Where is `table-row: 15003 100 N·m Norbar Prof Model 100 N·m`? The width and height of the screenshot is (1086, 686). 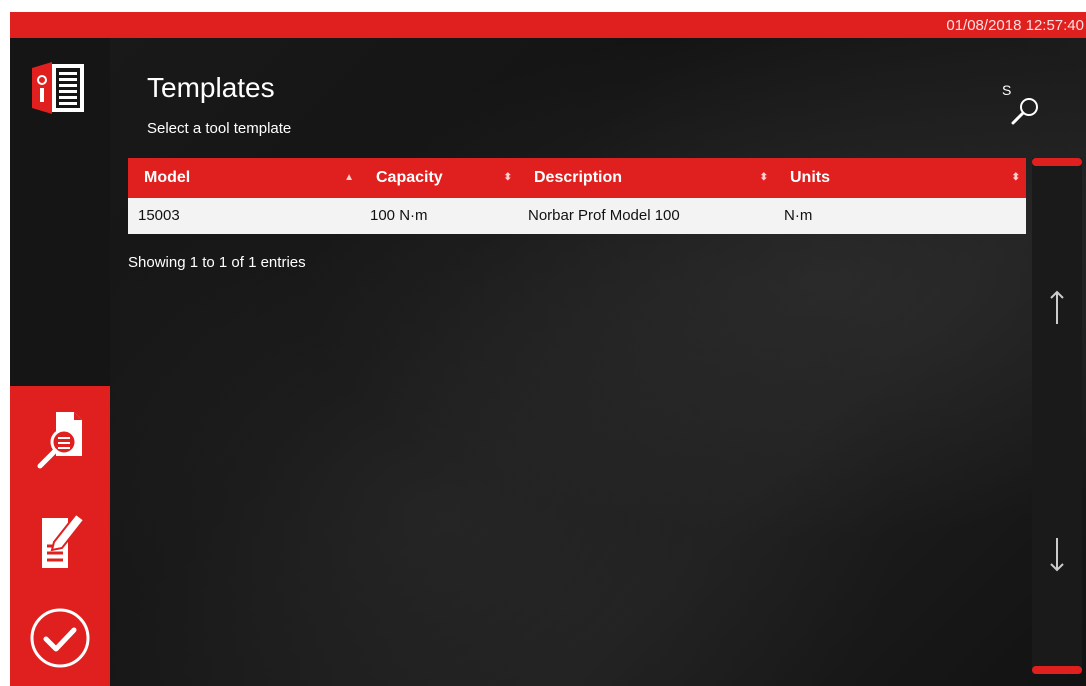
table-row: 15003 100 N·m Norbar Prof Model 100 N·m is located at coordinates (577, 216).